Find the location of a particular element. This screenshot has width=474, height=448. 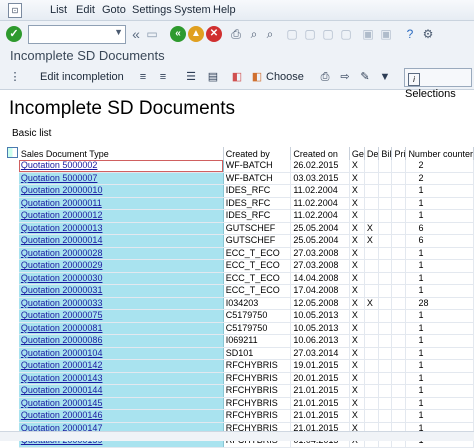

sales-document-link: Quotation 20000013 is located at coordinates (121, 228).